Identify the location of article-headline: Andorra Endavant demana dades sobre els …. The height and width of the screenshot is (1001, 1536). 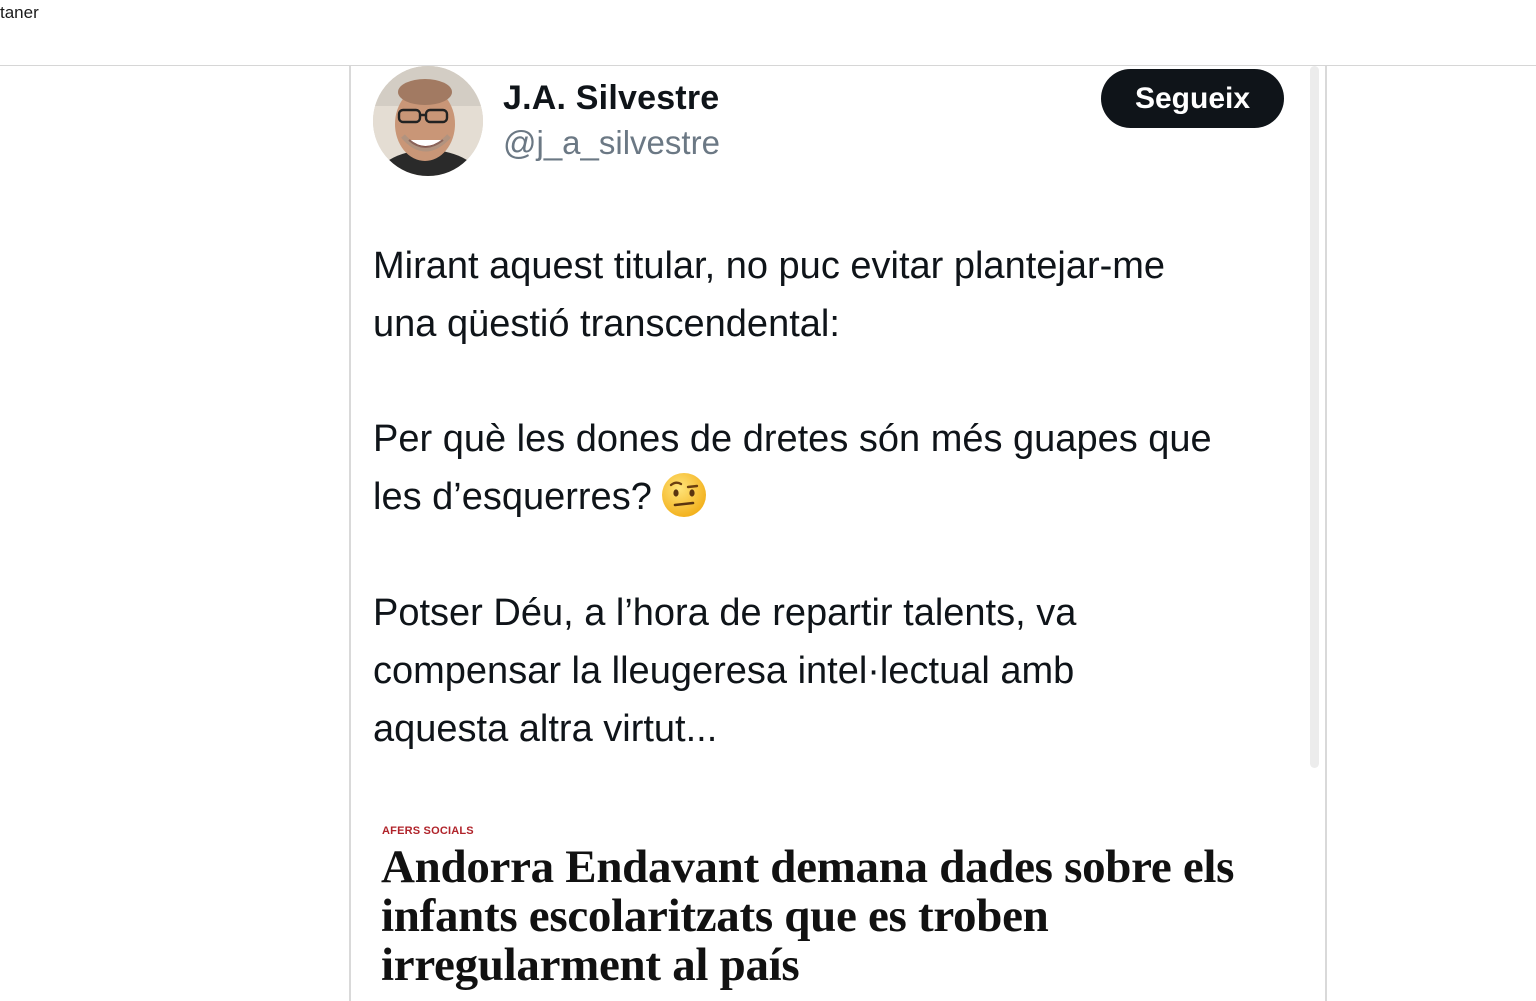
(807, 916).